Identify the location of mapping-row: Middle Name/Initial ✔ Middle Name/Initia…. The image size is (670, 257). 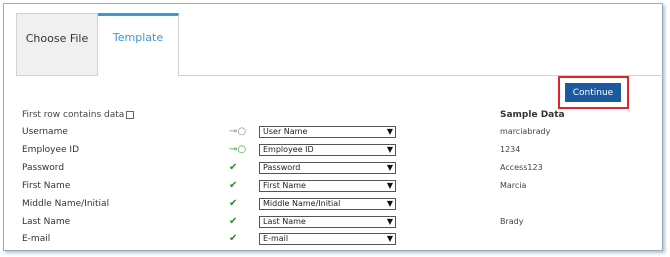
(330, 204).